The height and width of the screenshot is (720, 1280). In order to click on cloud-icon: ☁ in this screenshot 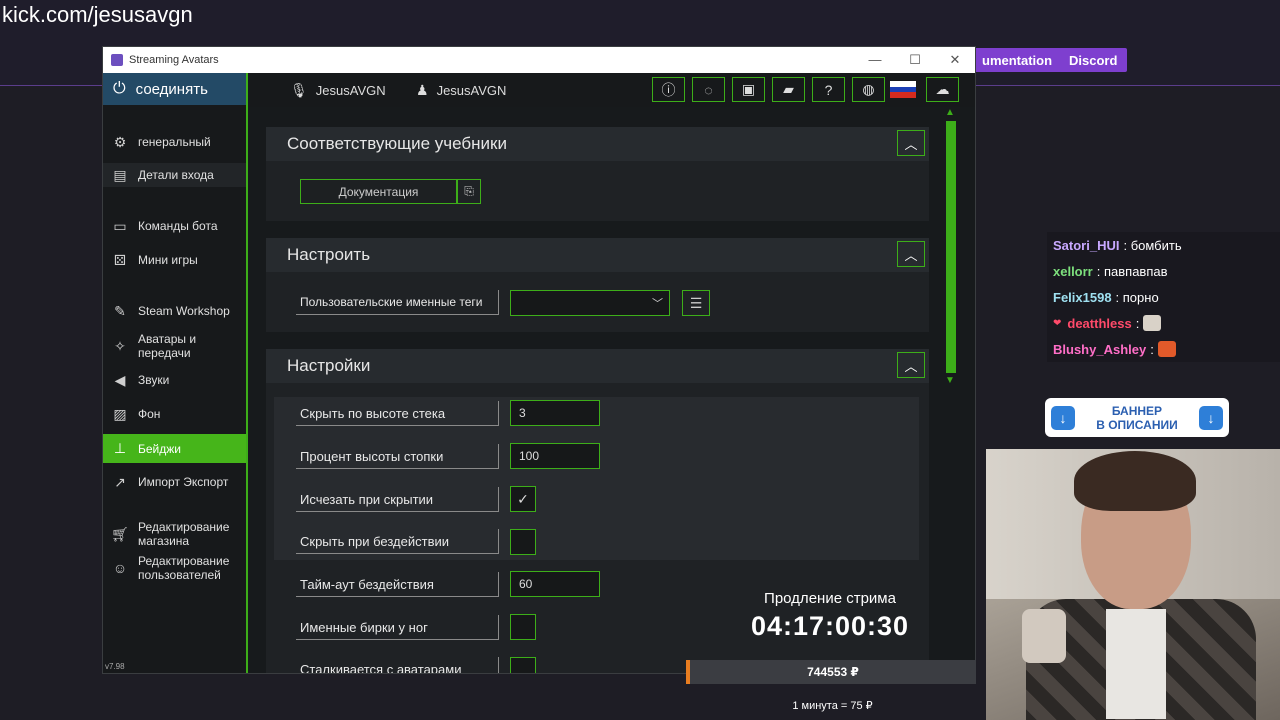, I will do `click(942, 89)`.